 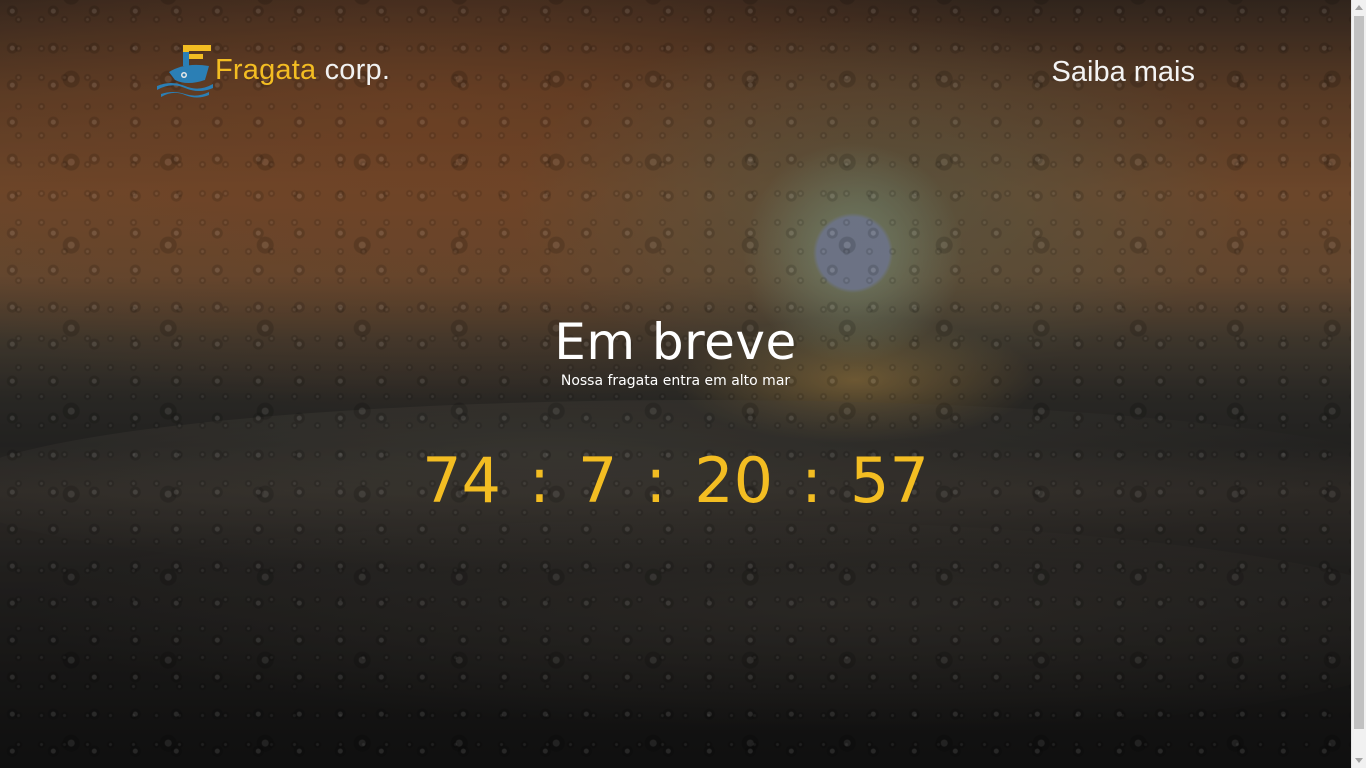 I want to click on hero-title: Em breve, so click(x=675, y=342).